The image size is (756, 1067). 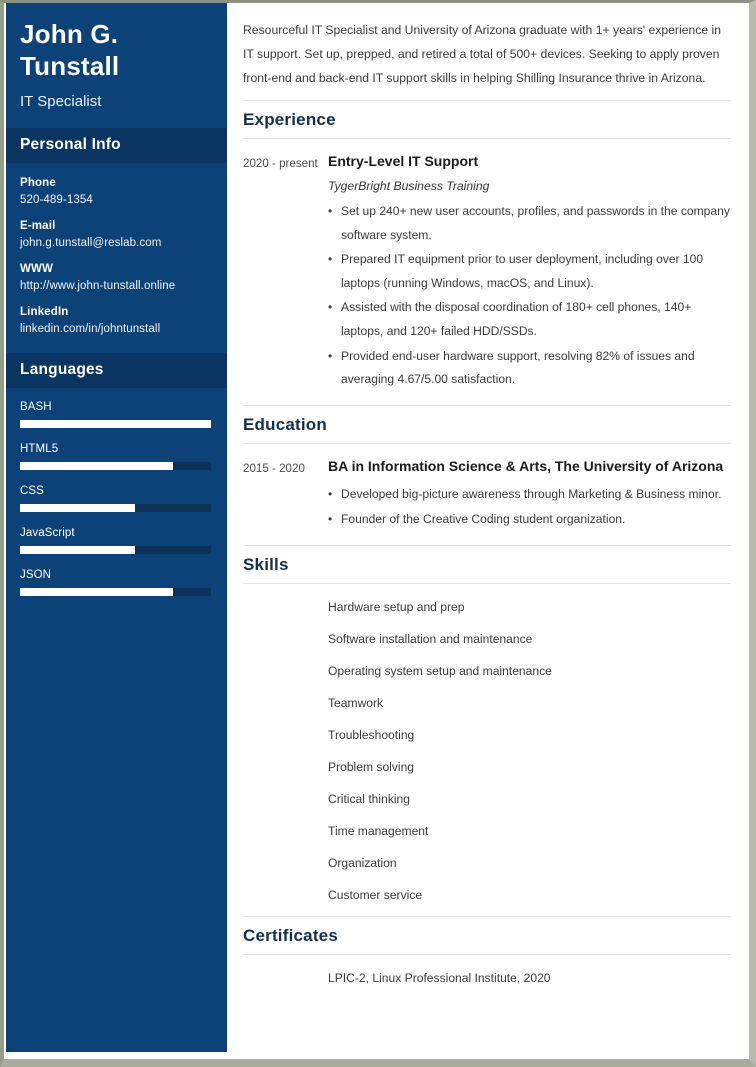 What do you see at coordinates (115, 286) in the screenshot?
I see `contact-value: http://www.john-tunstall.online` at bounding box center [115, 286].